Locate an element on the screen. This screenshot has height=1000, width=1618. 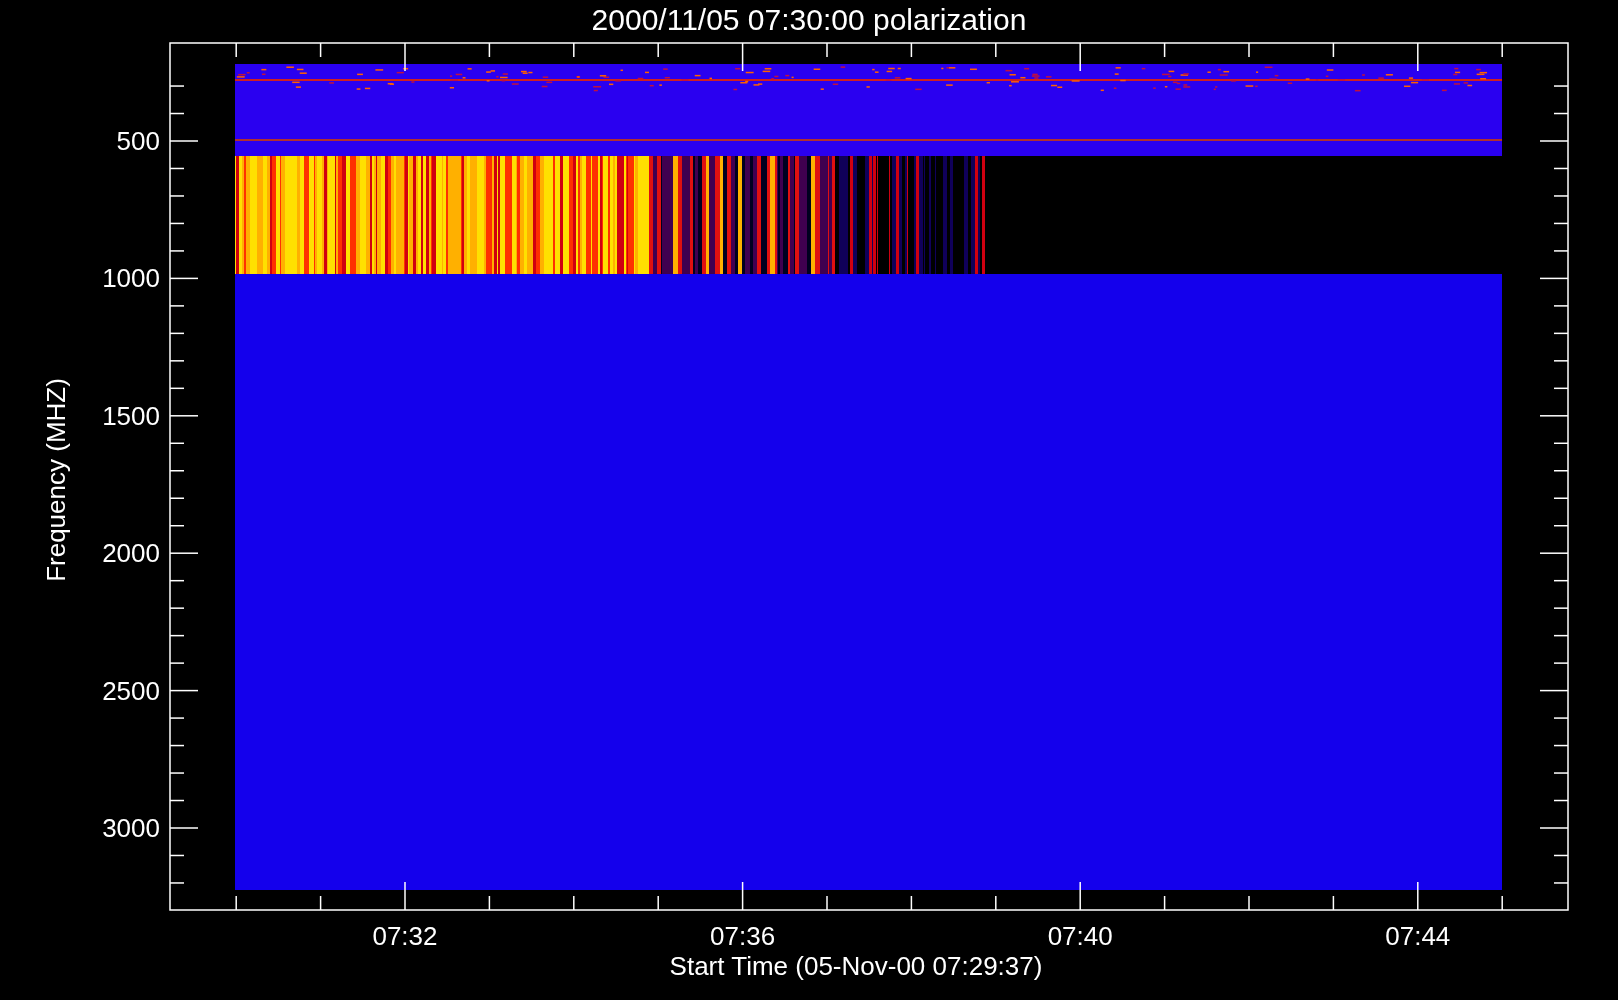
plot-title: 2000/11/05 07:30:00 polarization is located at coordinates (809, 19).